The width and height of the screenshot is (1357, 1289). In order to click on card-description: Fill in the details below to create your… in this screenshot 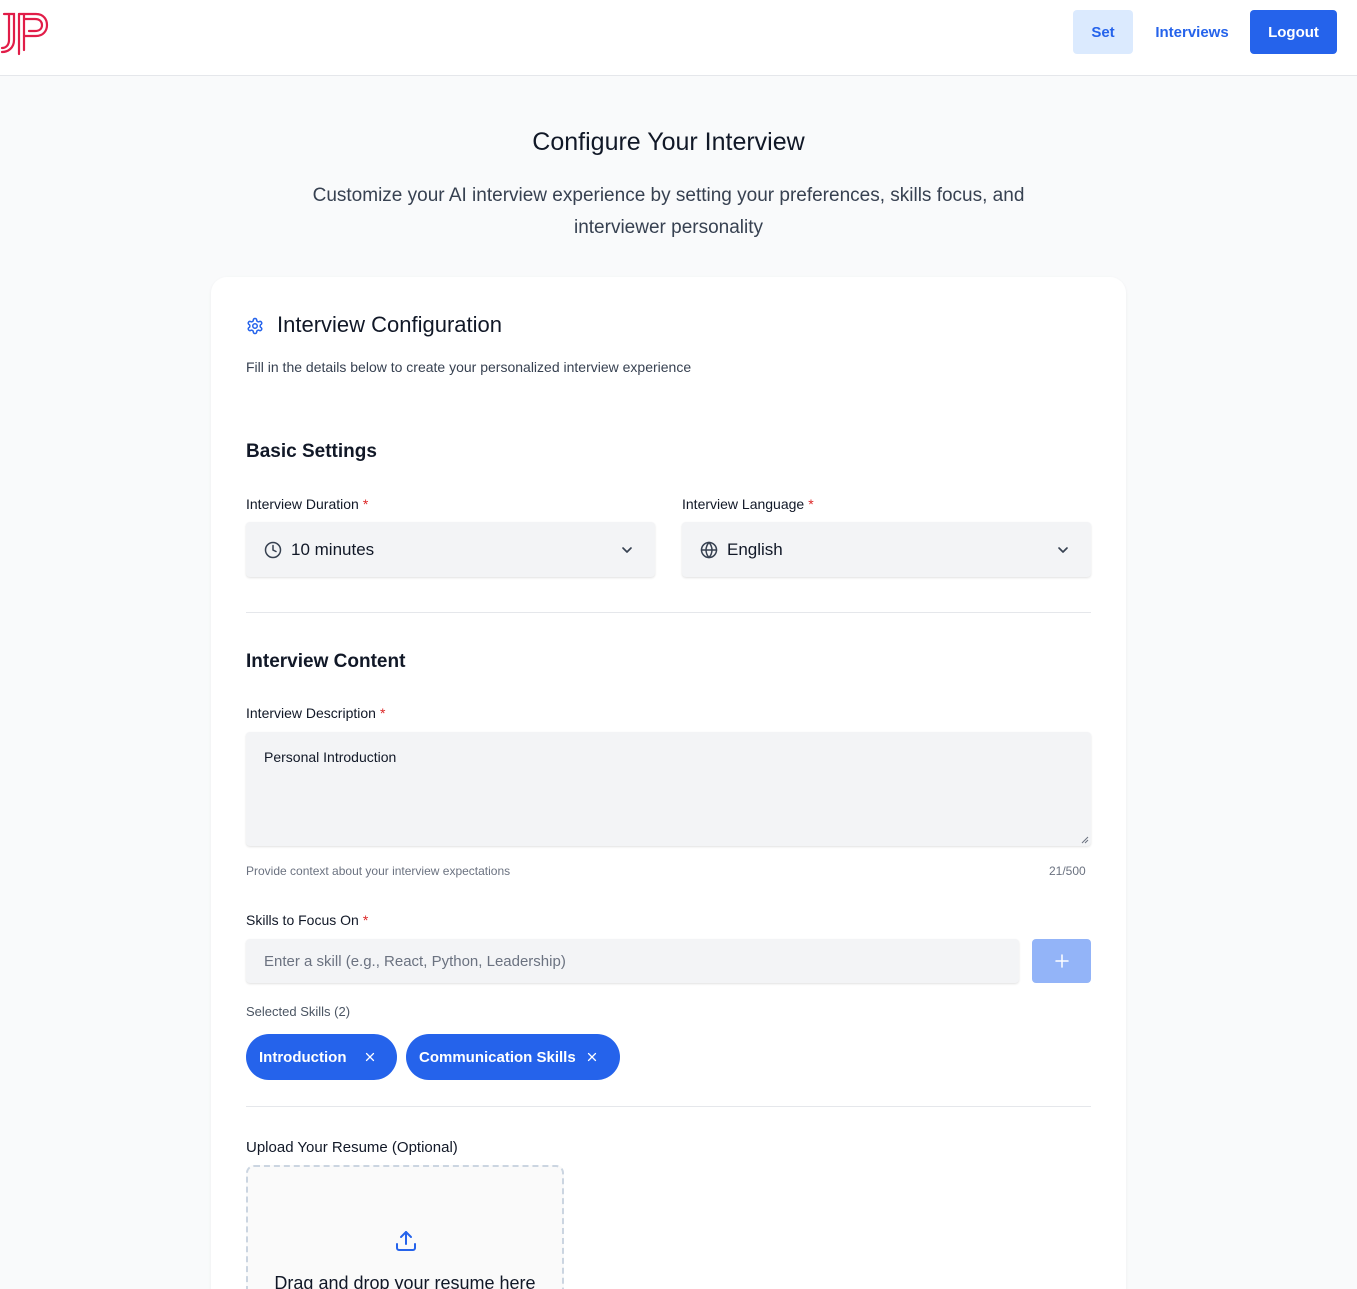, I will do `click(469, 367)`.